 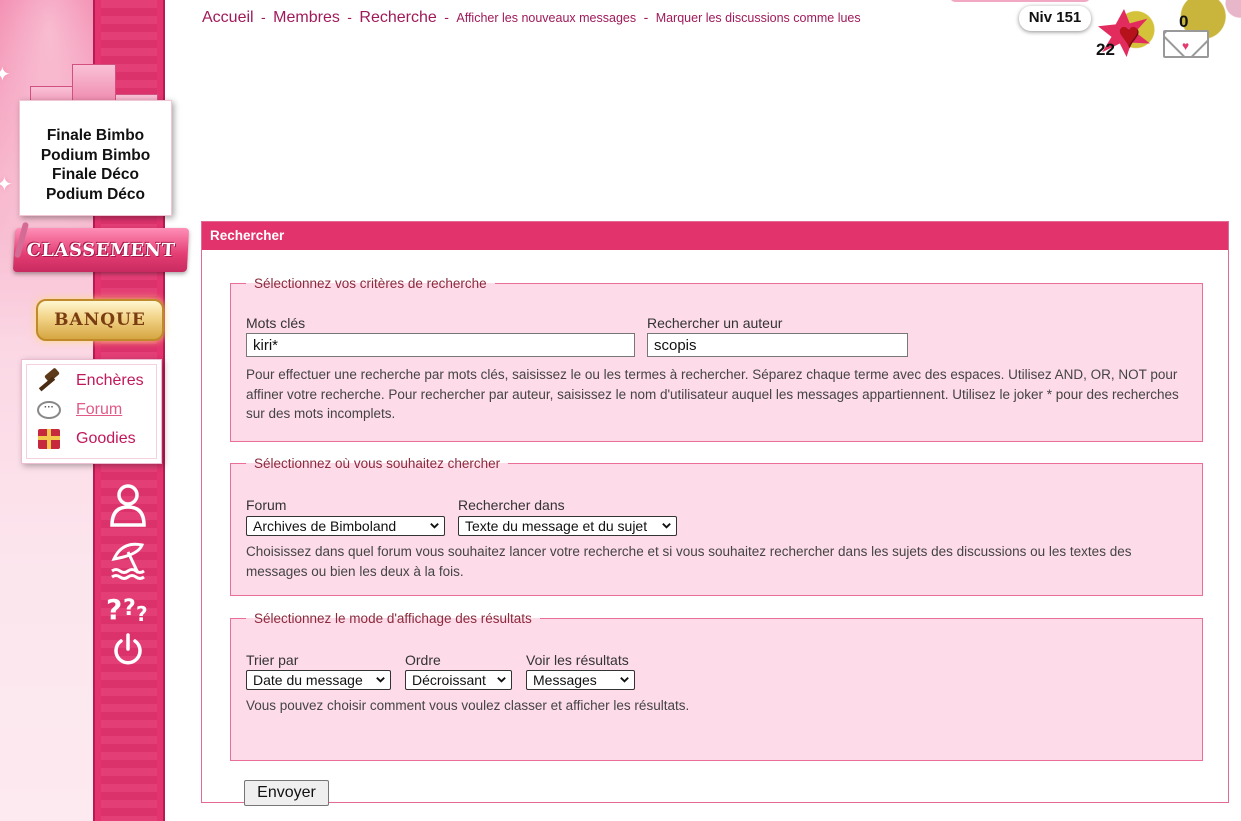 I want to click on podium-deco-link: Podium Déco, so click(x=95, y=195).